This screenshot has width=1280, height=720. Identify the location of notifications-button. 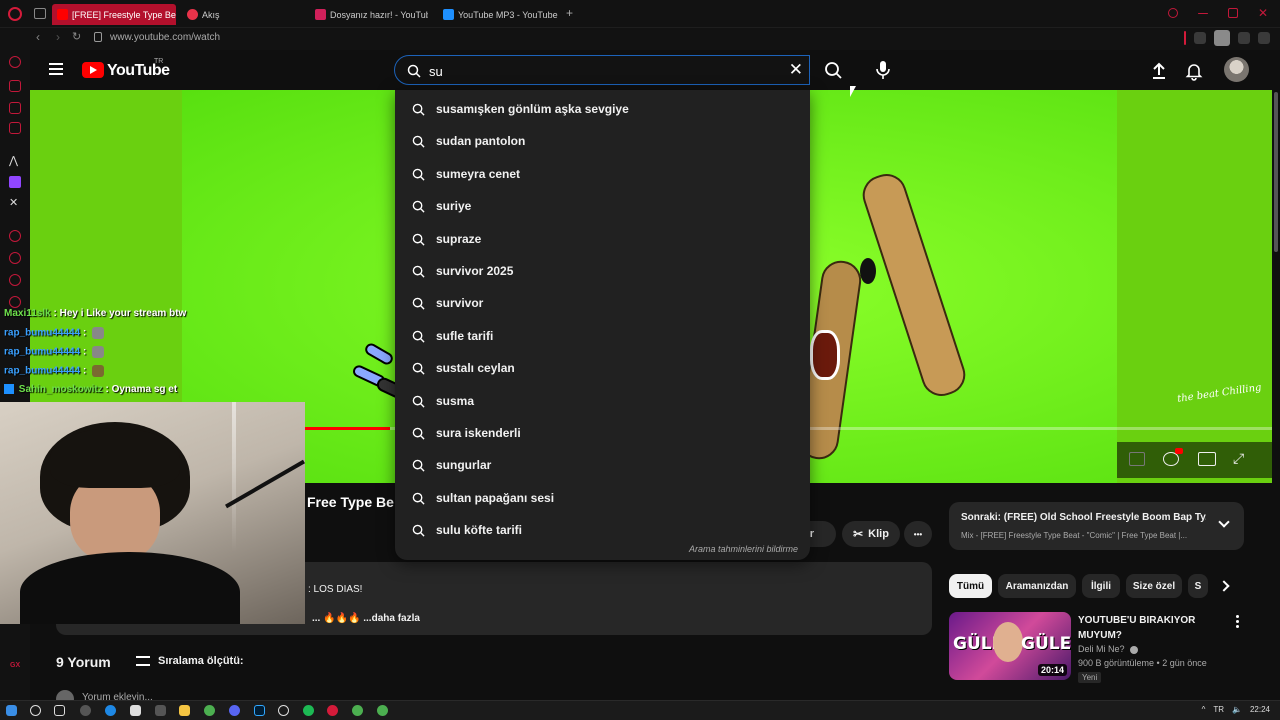
(1194, 71).